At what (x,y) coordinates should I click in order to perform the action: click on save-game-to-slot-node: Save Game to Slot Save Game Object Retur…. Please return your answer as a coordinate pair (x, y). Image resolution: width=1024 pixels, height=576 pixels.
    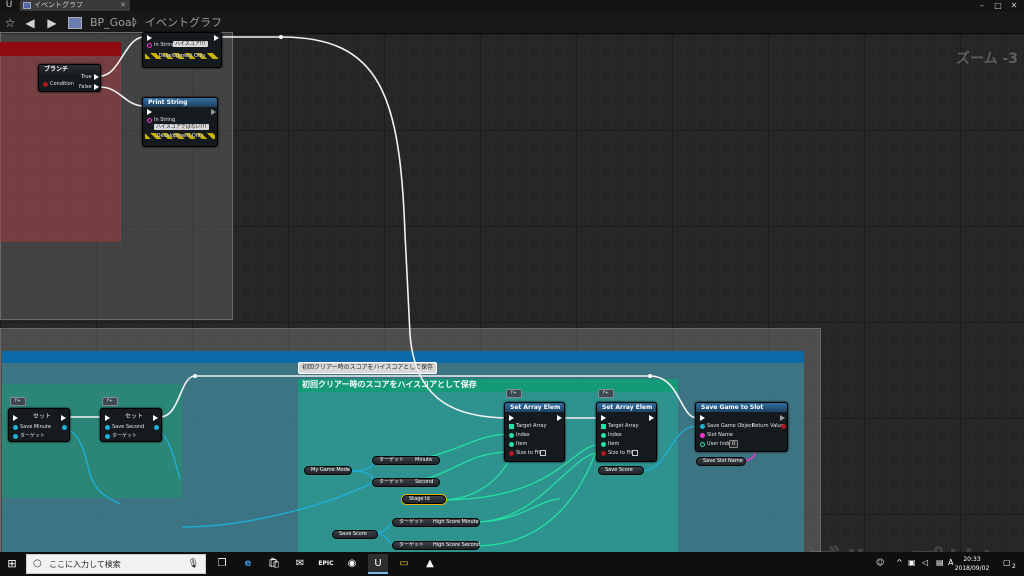
    Looking at the image, I should click on (741, 427).